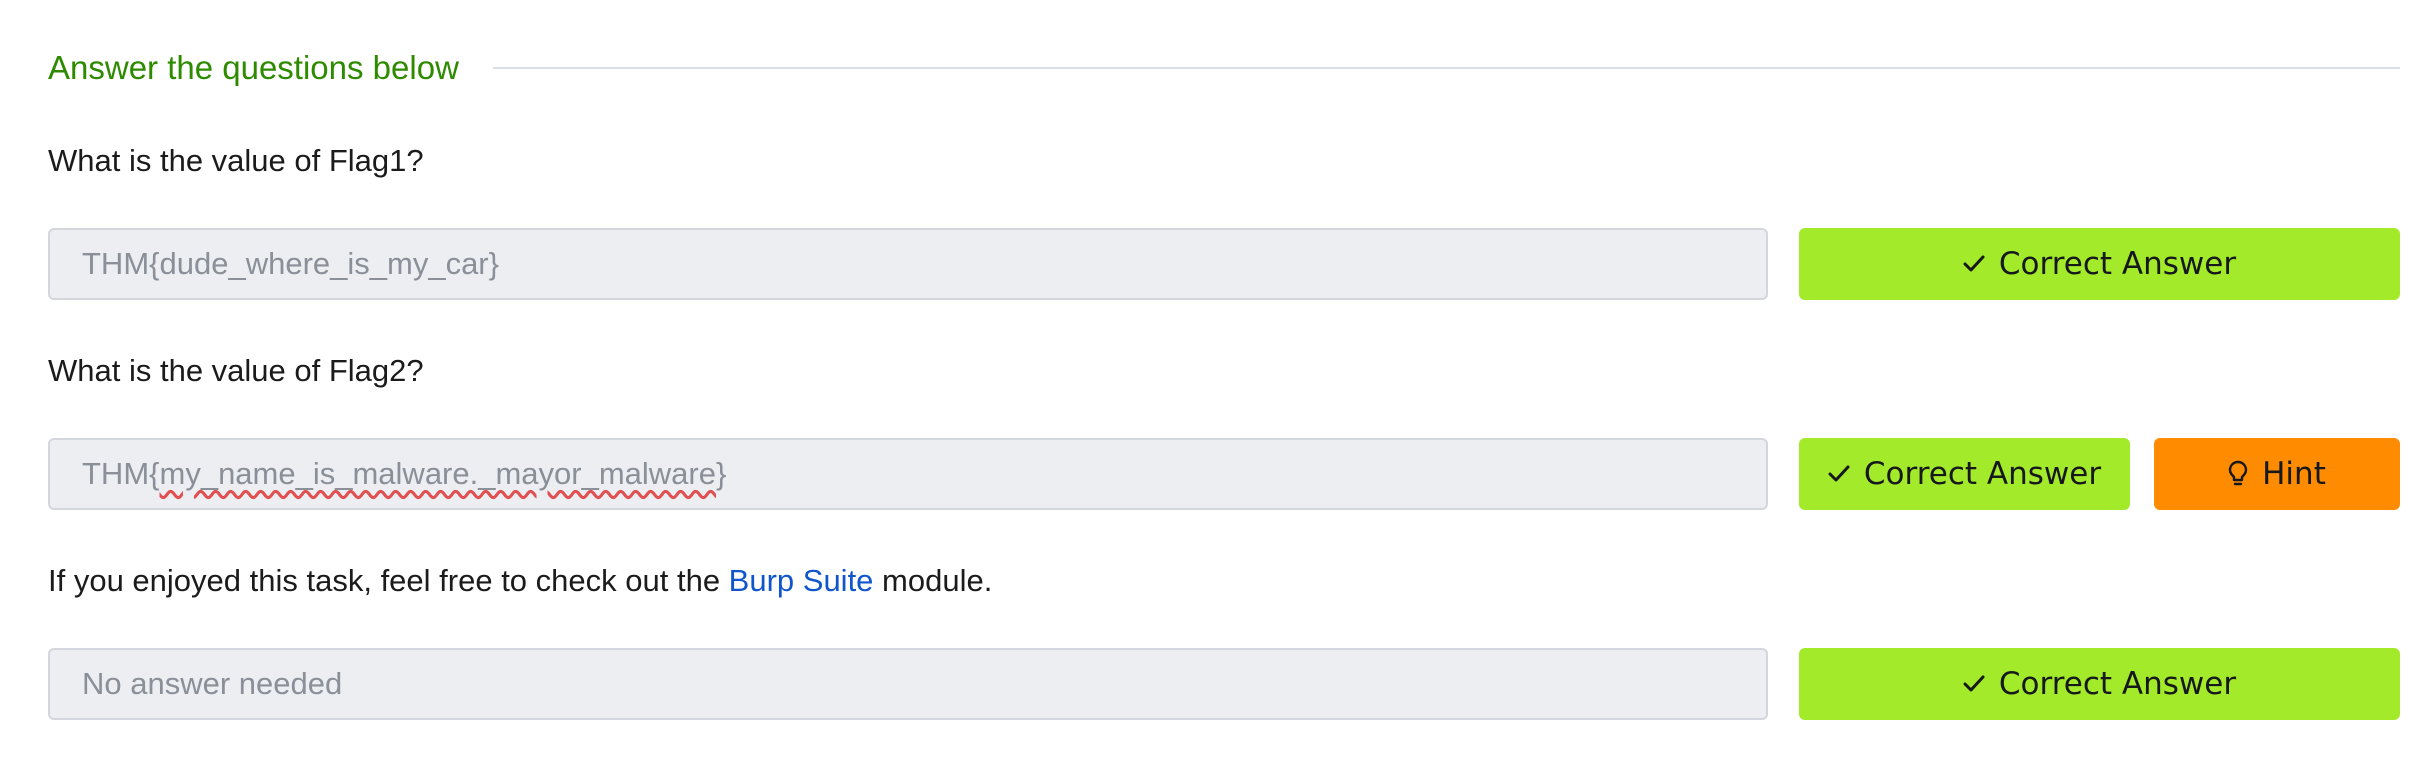  I want to click on question-2-prompt: What is the value of Flag2?, so click(236, 370).